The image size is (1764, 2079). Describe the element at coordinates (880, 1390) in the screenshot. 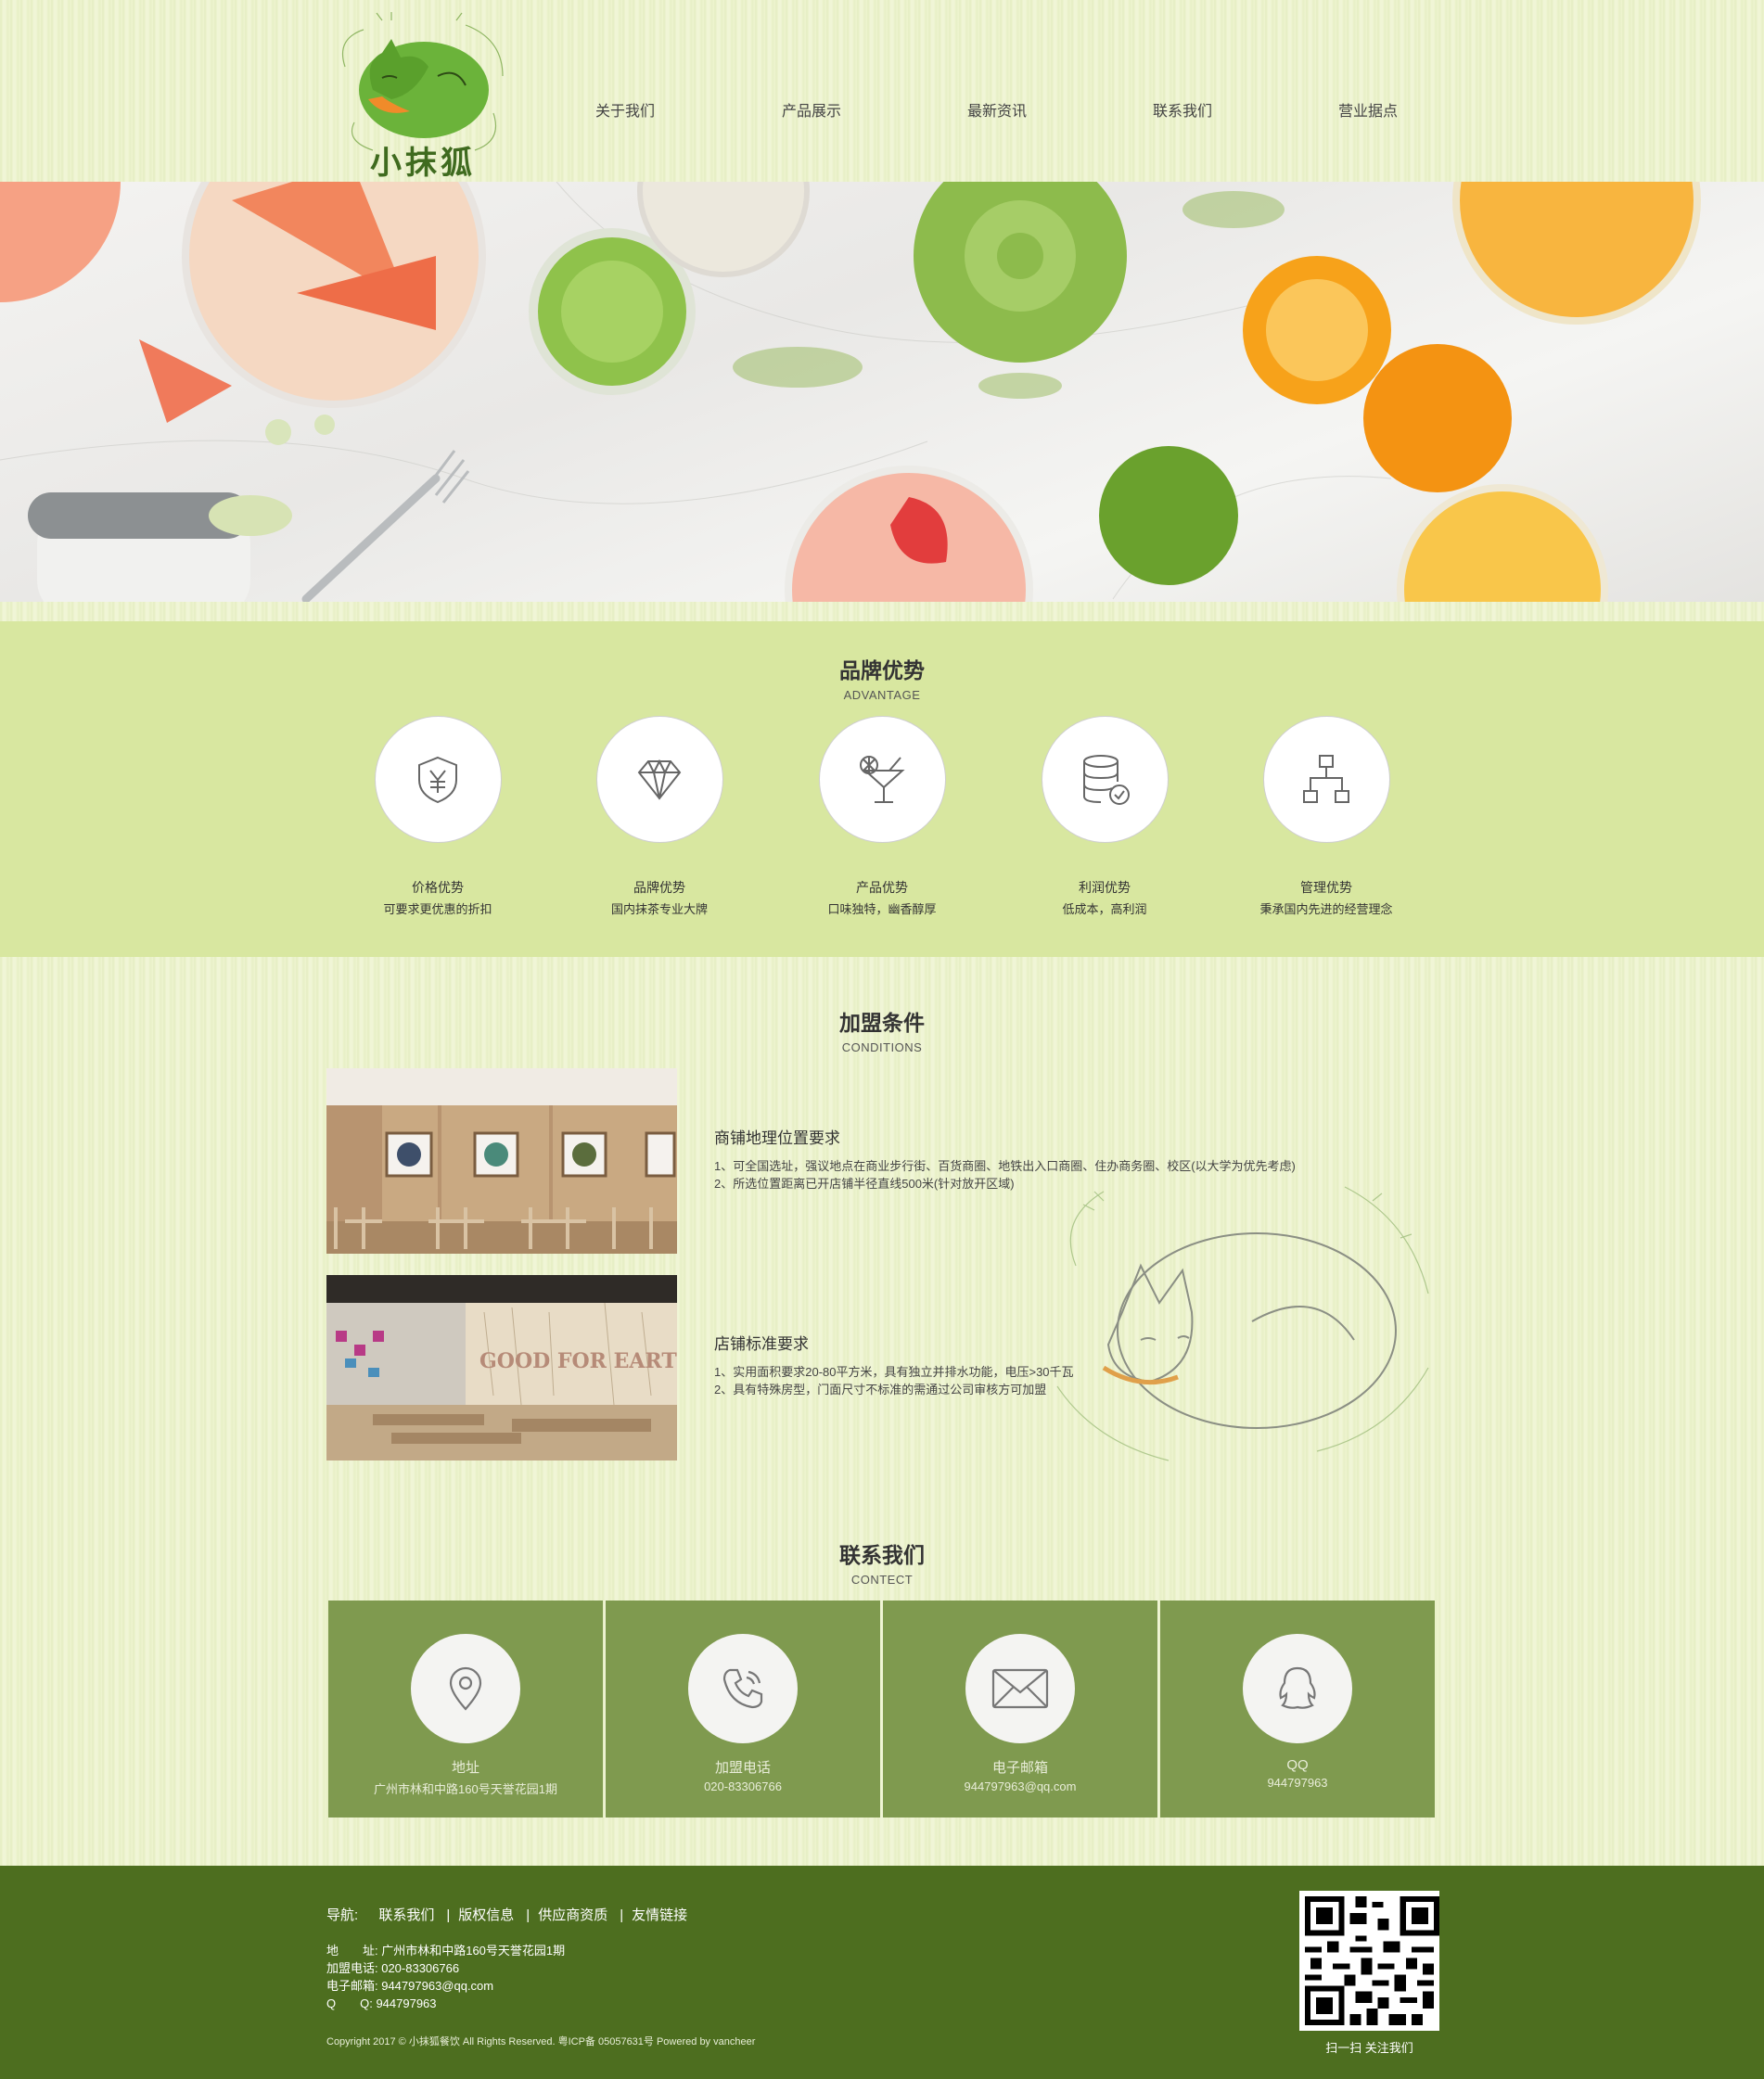

I see `condition-store-line: 2、具有特殊房型，门面尺寸不标准的需通过公司审核方可加盟` at that location.